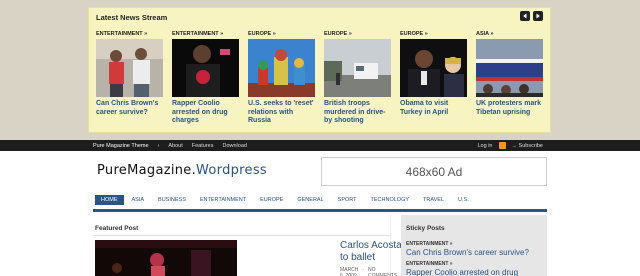 The height and width of the screenshot is (276, 640). I want to click on logo-accent: Wordpress, so click(231, 170).